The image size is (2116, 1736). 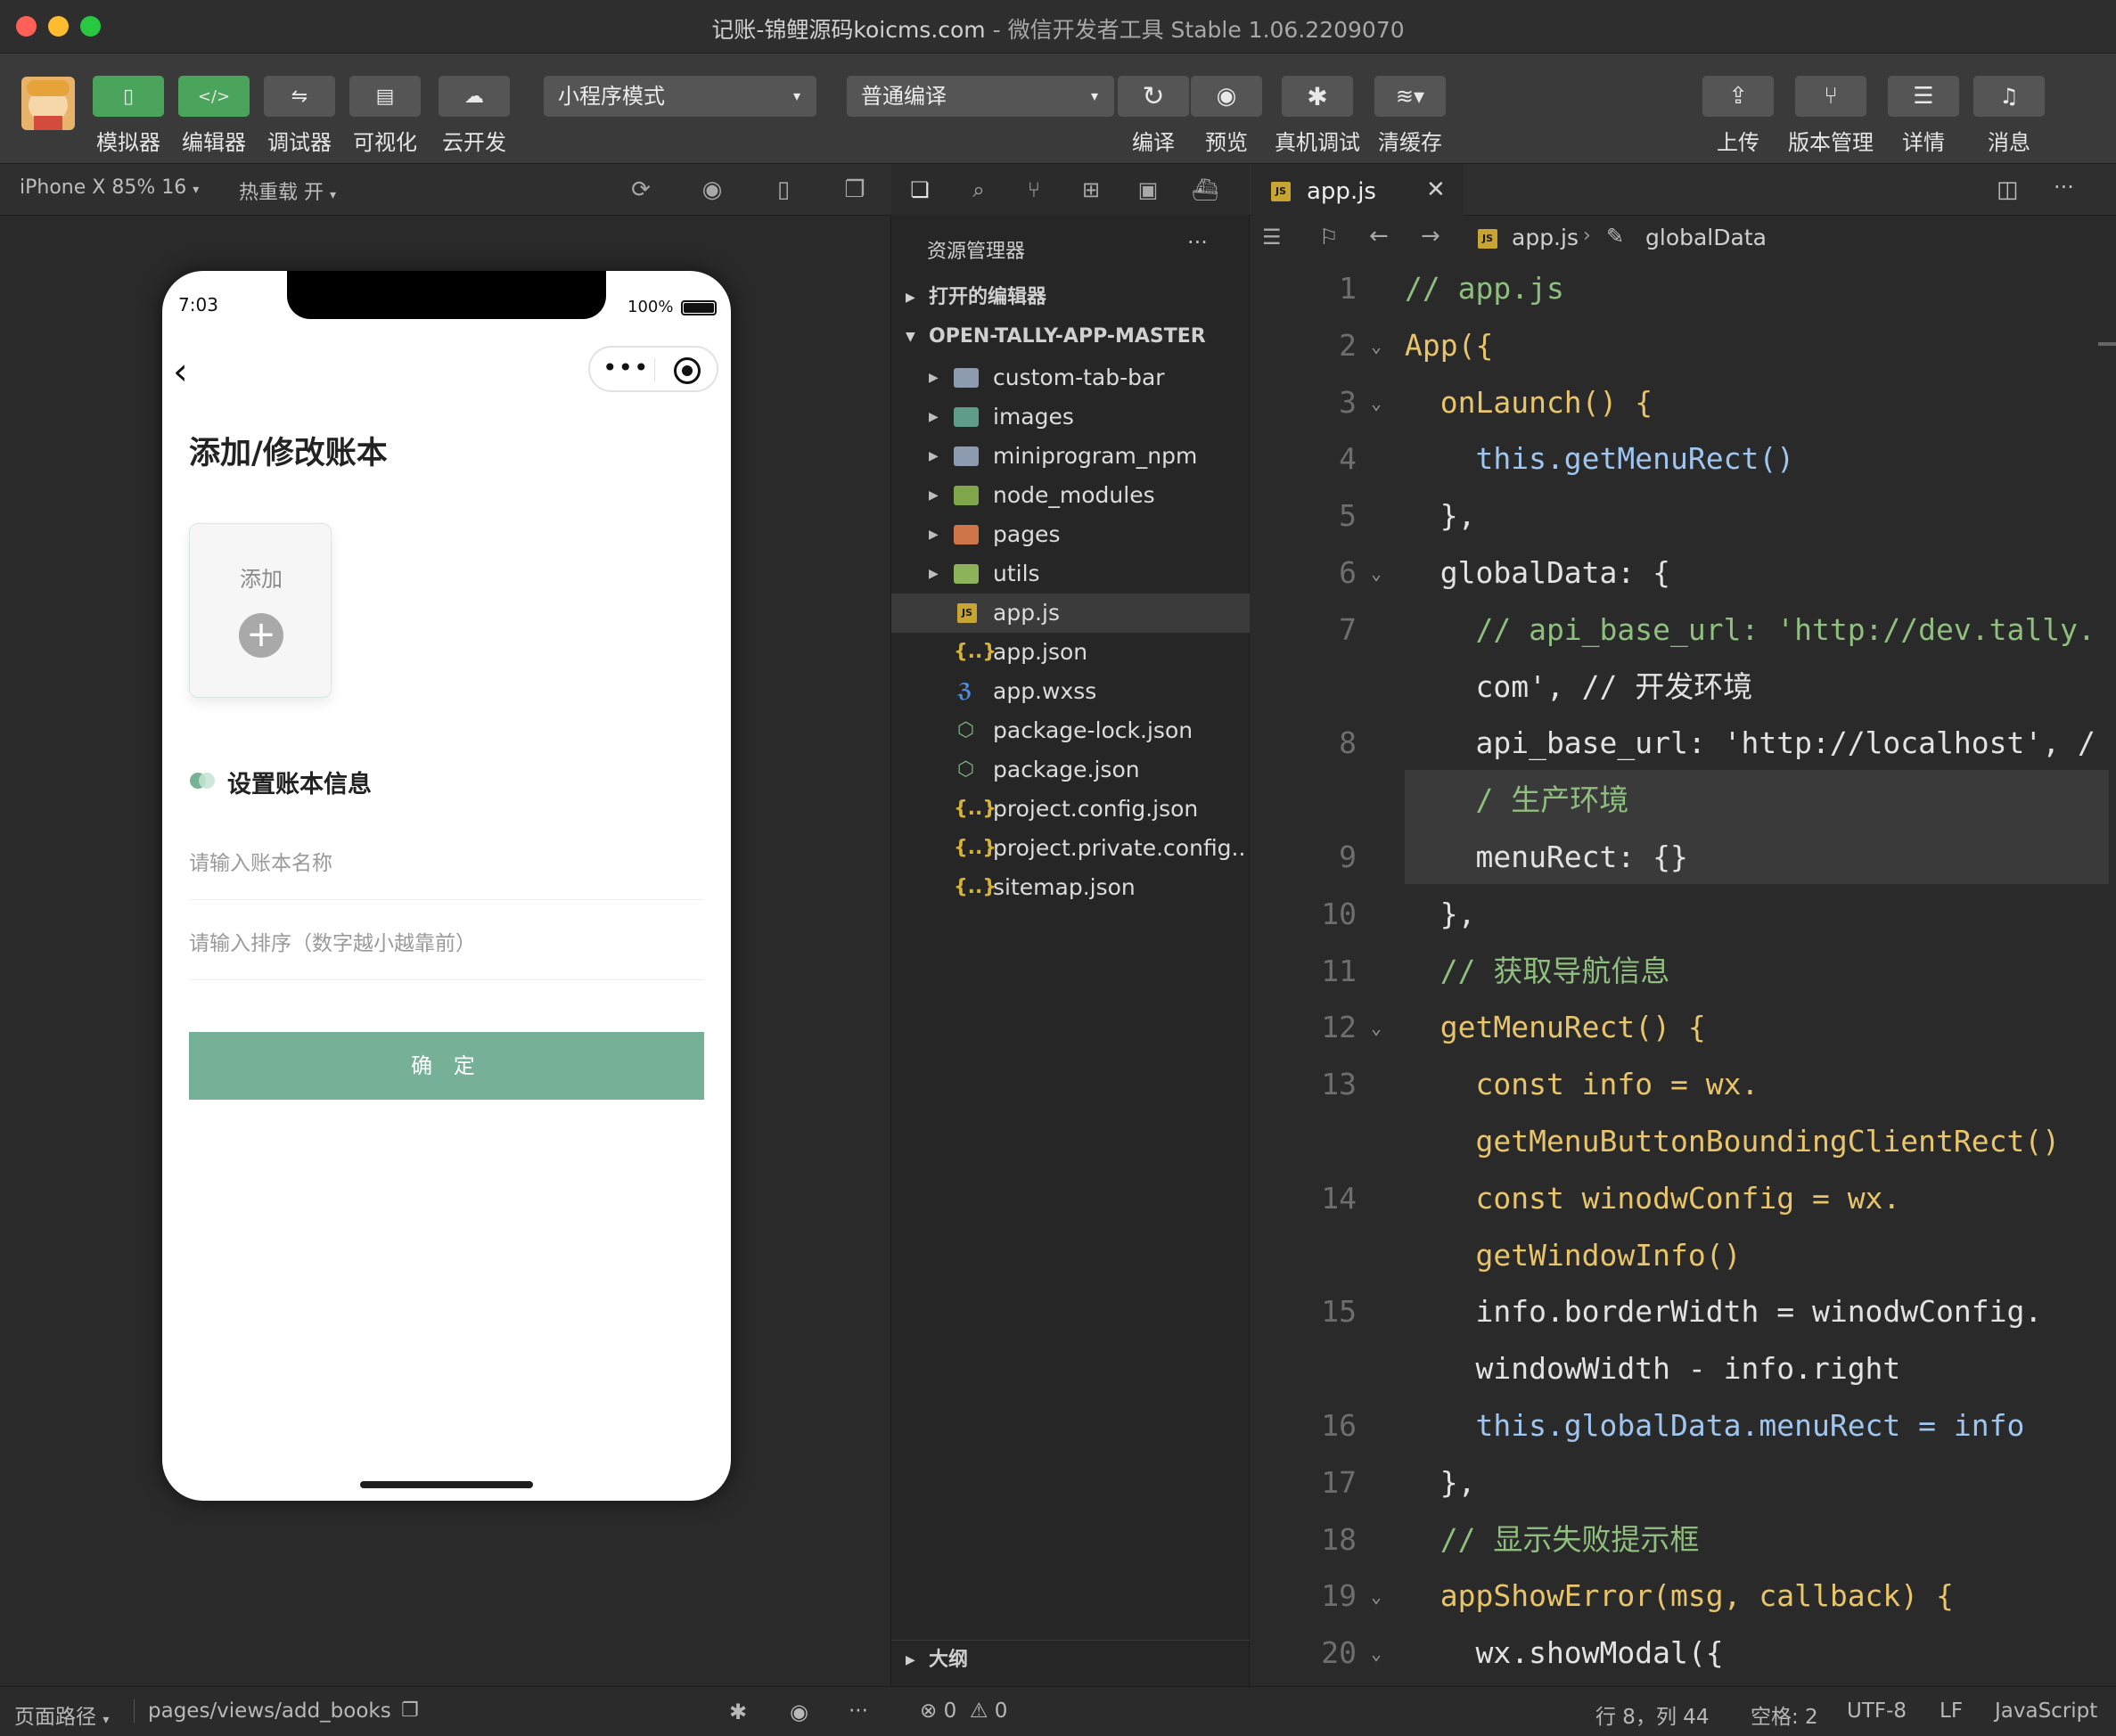 I want to click on code-line: 19 ⌄ appShowError(msg, callback) {, so click(x=1683, y=1596).